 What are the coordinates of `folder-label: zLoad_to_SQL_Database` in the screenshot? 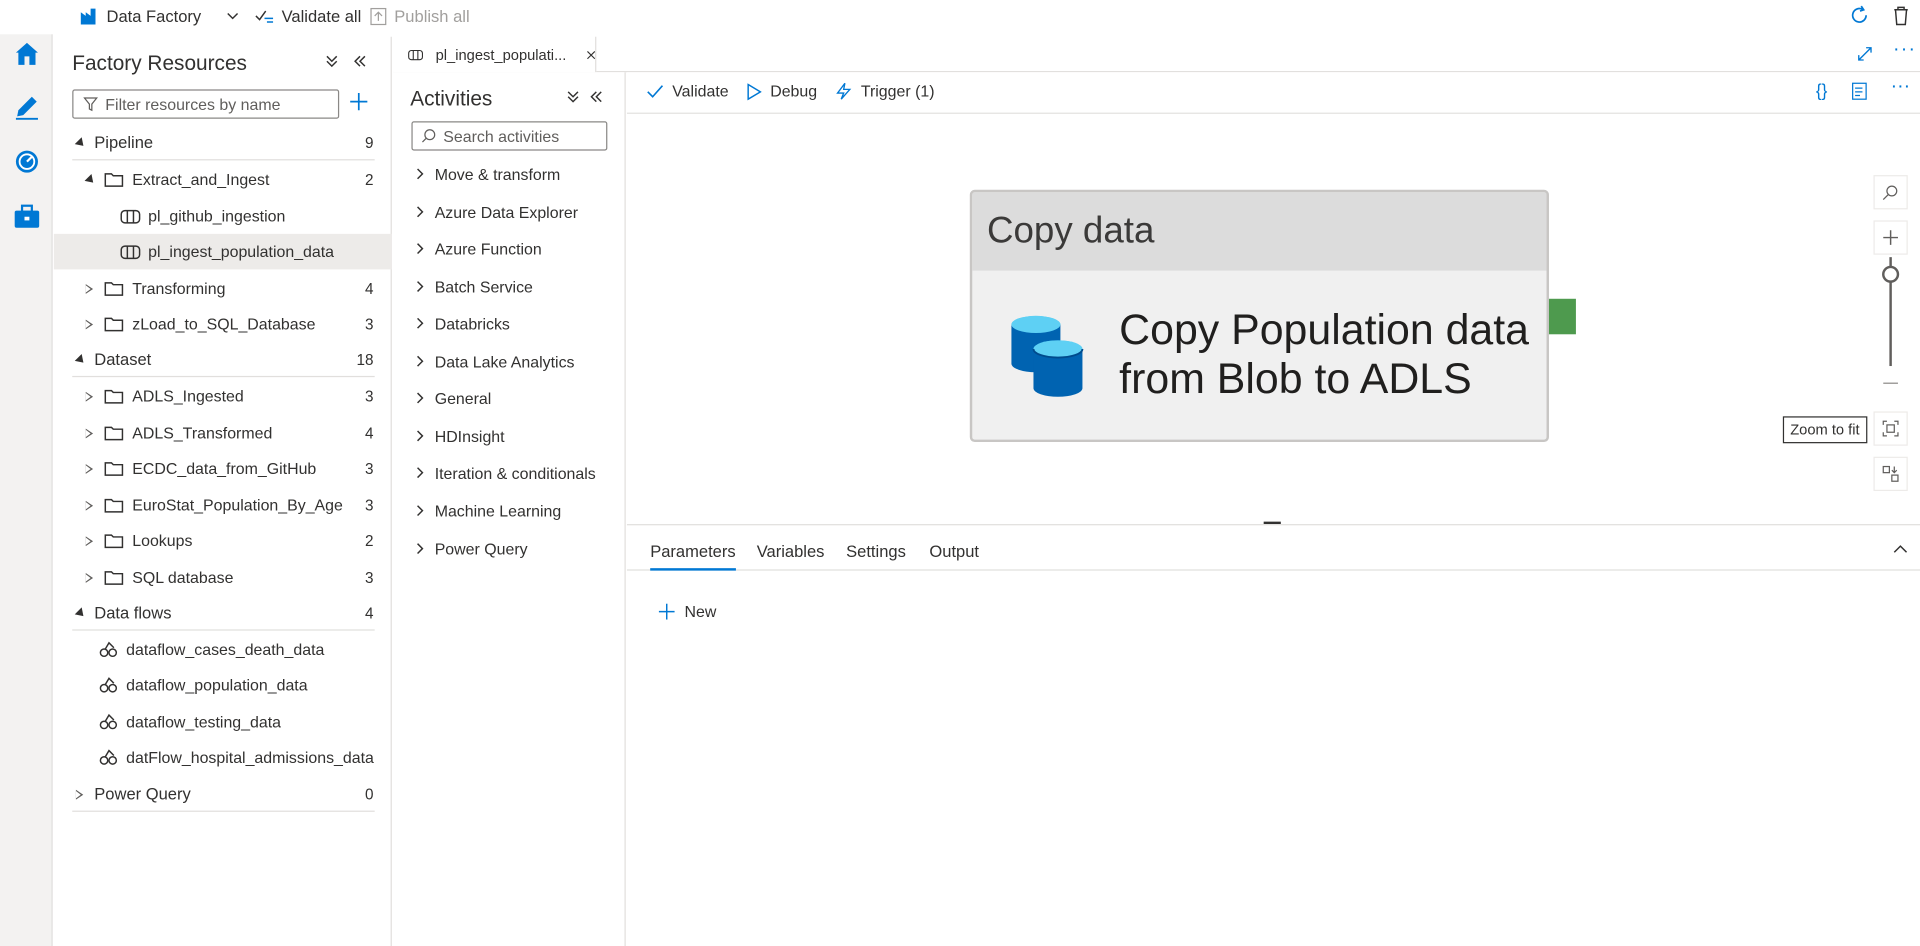 It's located at (224, 324).